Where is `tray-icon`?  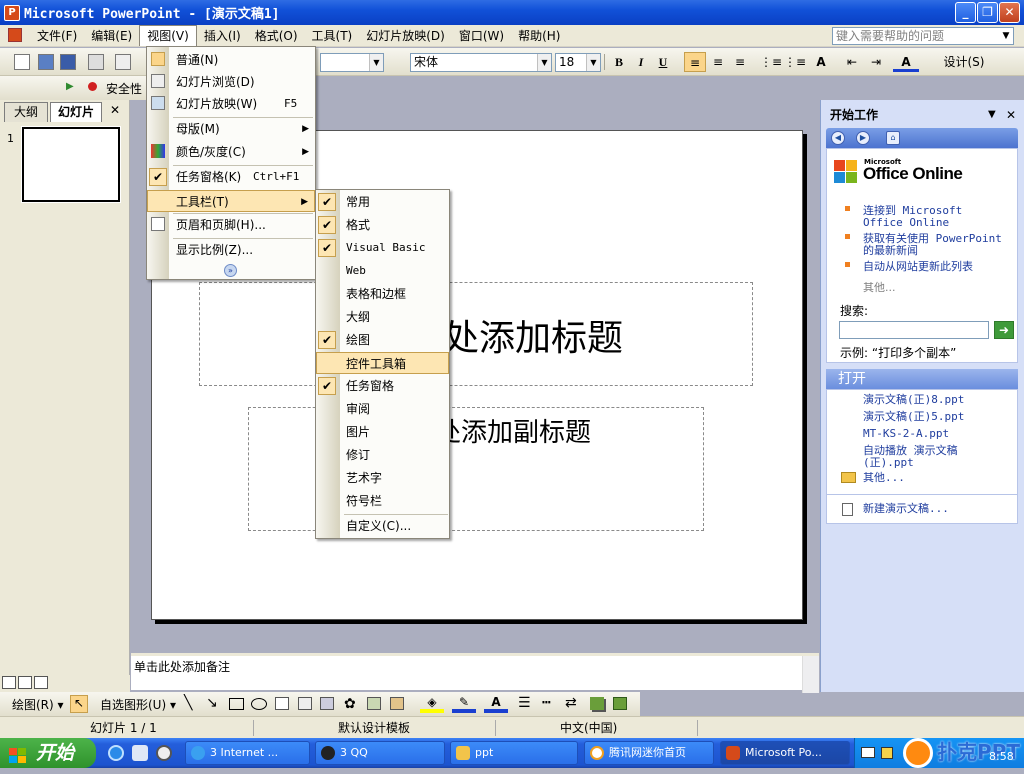
tray-icon is located at coordinates (887, 753).